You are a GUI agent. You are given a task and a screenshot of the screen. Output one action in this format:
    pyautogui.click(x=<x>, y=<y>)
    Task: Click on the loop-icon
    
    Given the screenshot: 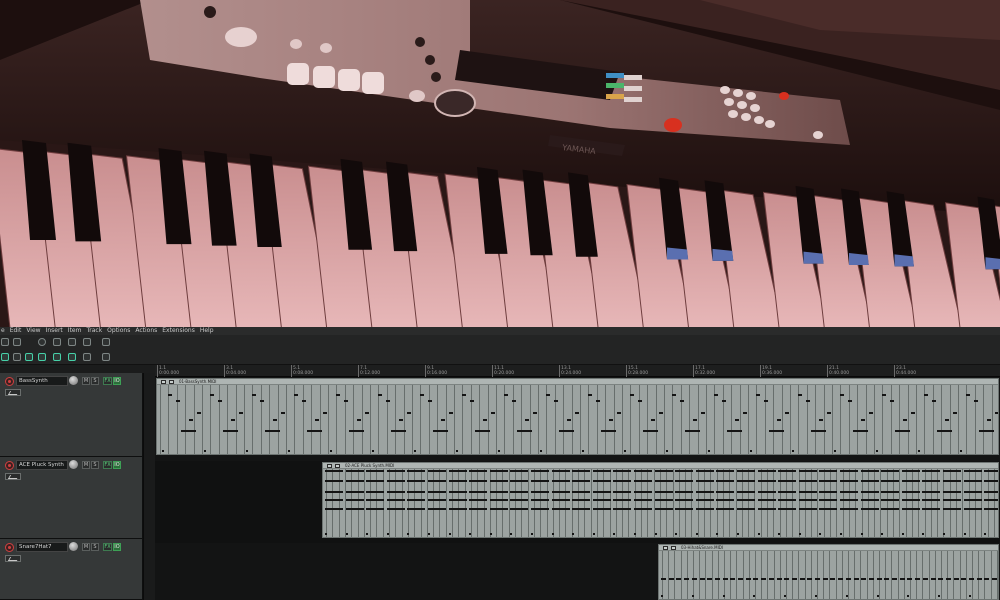 What is the action you would take?
    pyautogui.click(x=72, y=357)
    